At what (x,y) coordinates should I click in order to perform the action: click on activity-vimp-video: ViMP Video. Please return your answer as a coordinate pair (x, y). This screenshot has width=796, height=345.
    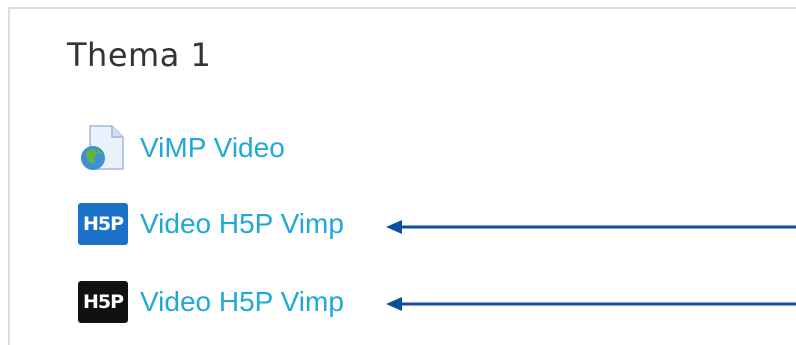
    Looking at the image, I should click on (181, 148).